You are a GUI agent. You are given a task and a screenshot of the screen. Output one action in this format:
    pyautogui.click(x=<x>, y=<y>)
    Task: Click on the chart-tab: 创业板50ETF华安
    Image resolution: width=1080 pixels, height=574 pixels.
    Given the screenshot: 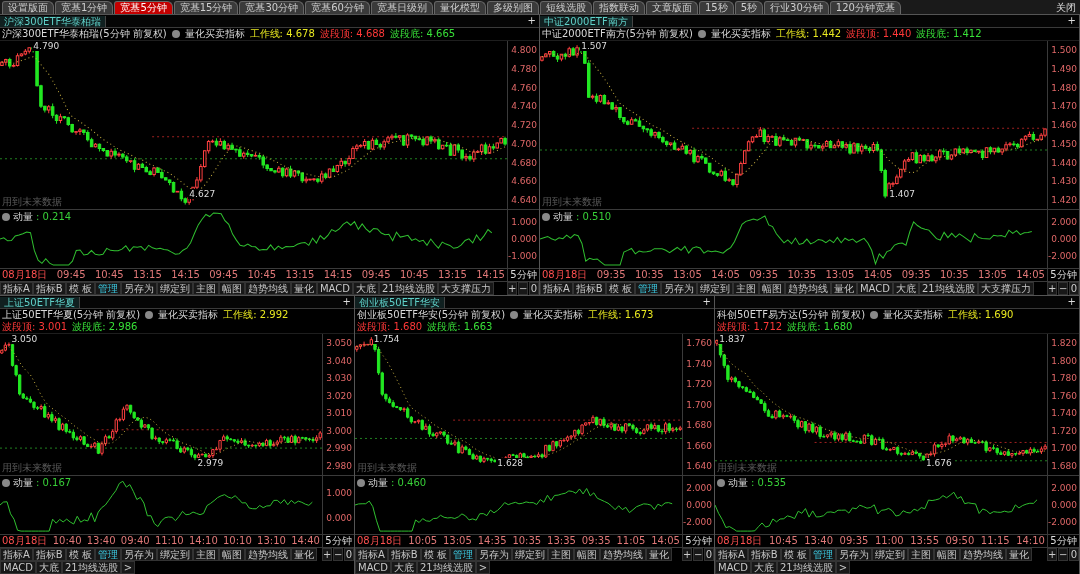 What is the action you would take?
    pyautogui.click(x=400, y=302)
    